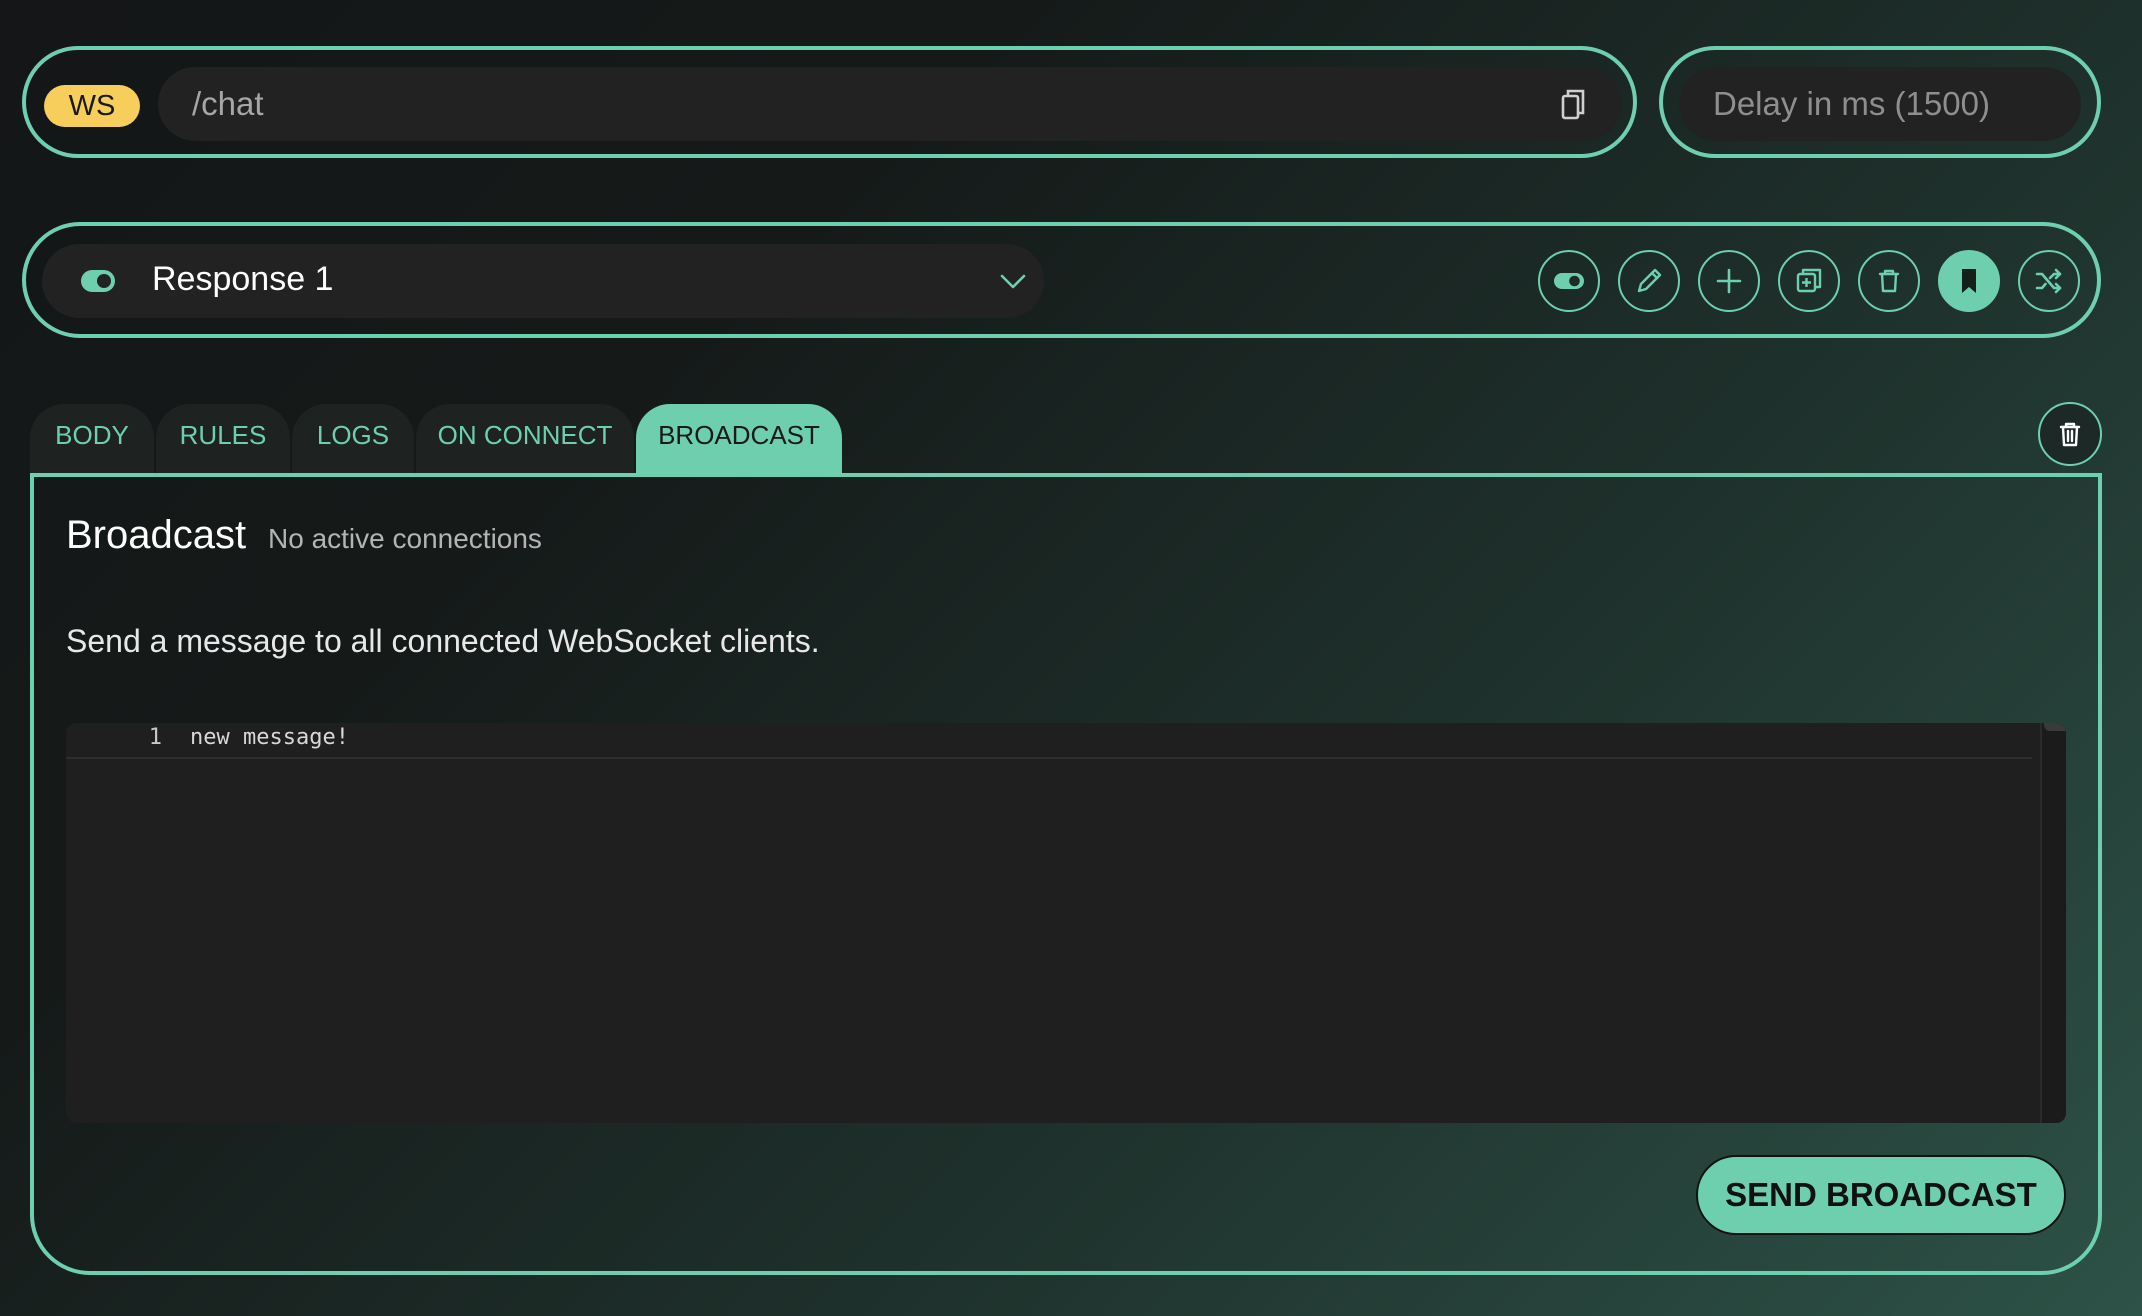  I want to click on plus-icon, so click(1729, 281).